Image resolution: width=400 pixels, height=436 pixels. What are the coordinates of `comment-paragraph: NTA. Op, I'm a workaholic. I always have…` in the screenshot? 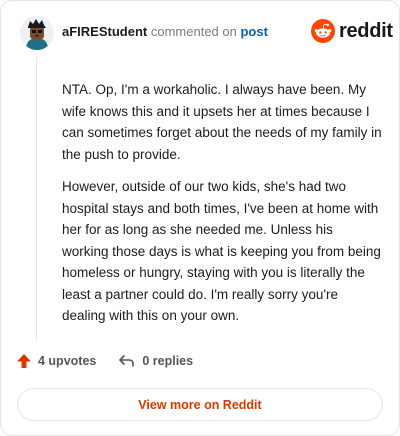 It's located at (222, 122).